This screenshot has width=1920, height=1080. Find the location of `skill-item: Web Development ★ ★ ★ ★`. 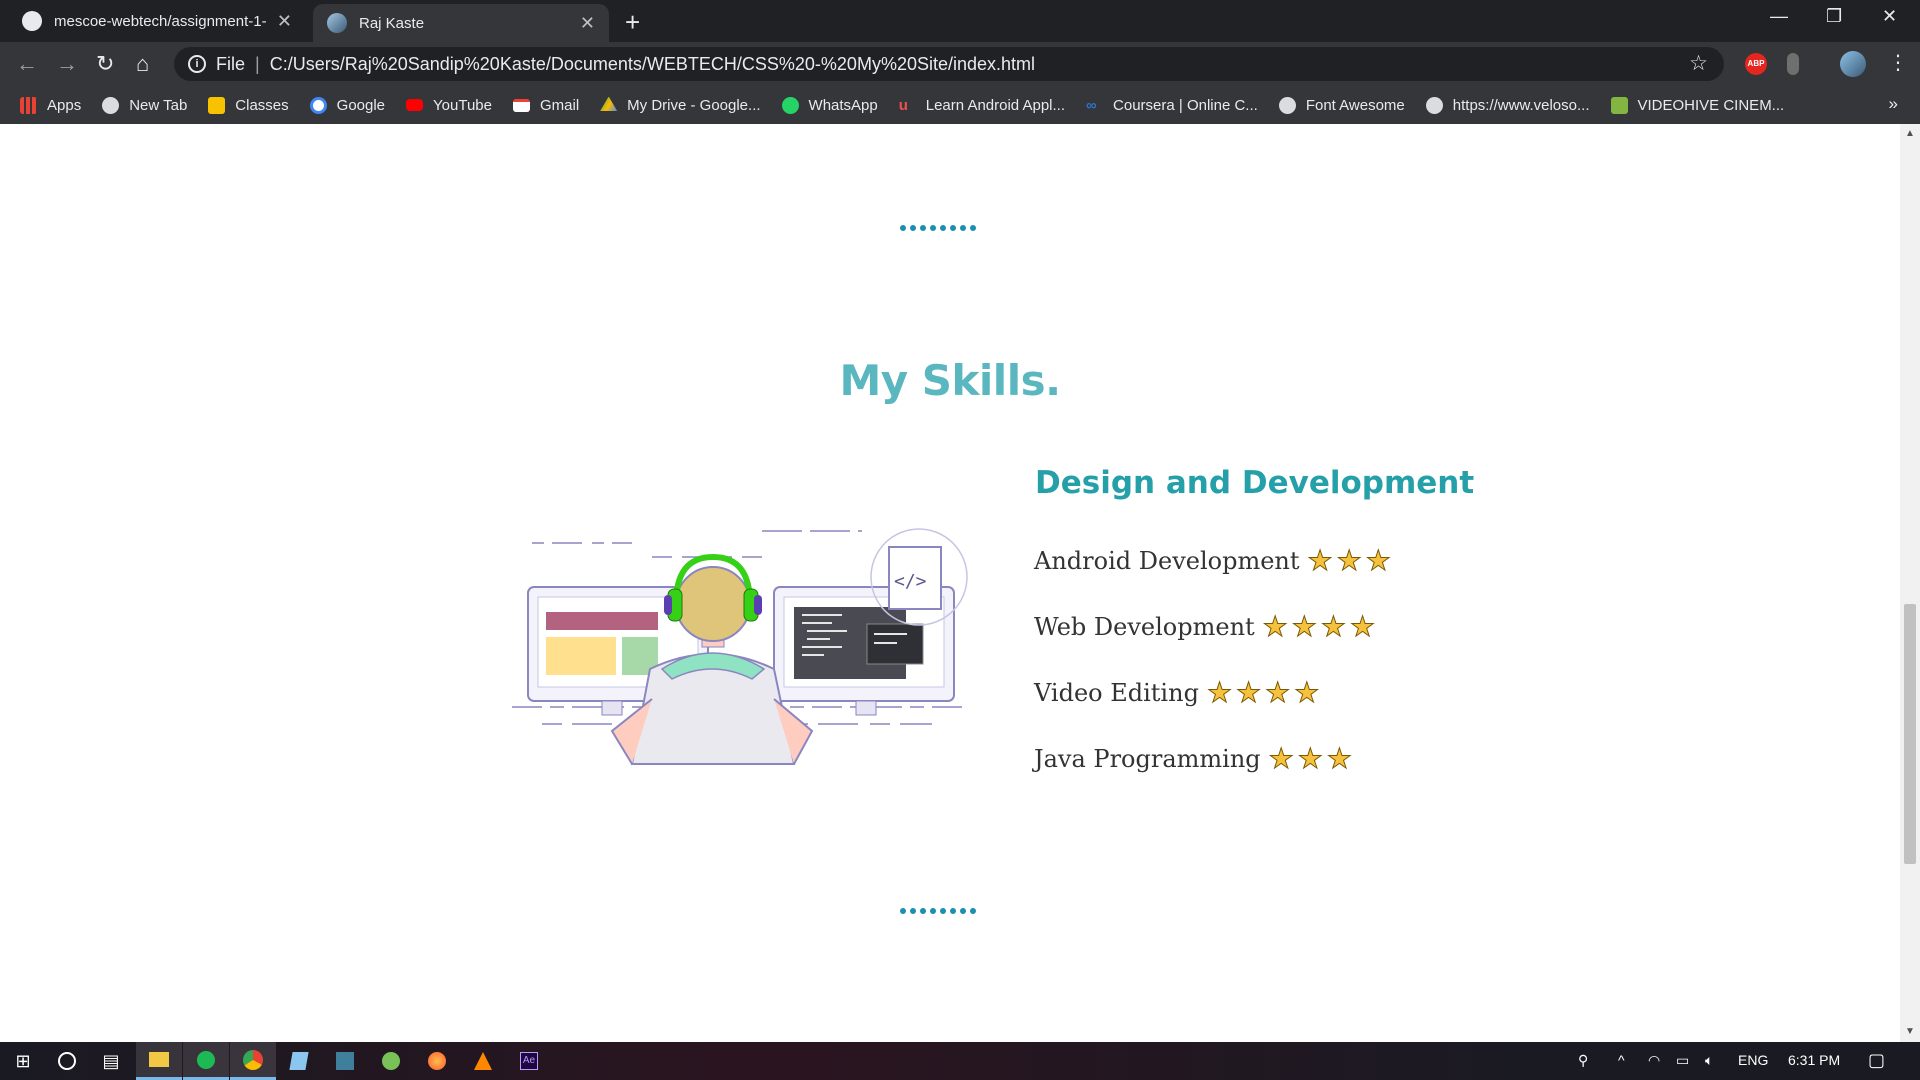

skill-item: Web Development ★ ★ ★ ★ is located at coordinates (1205, 626).